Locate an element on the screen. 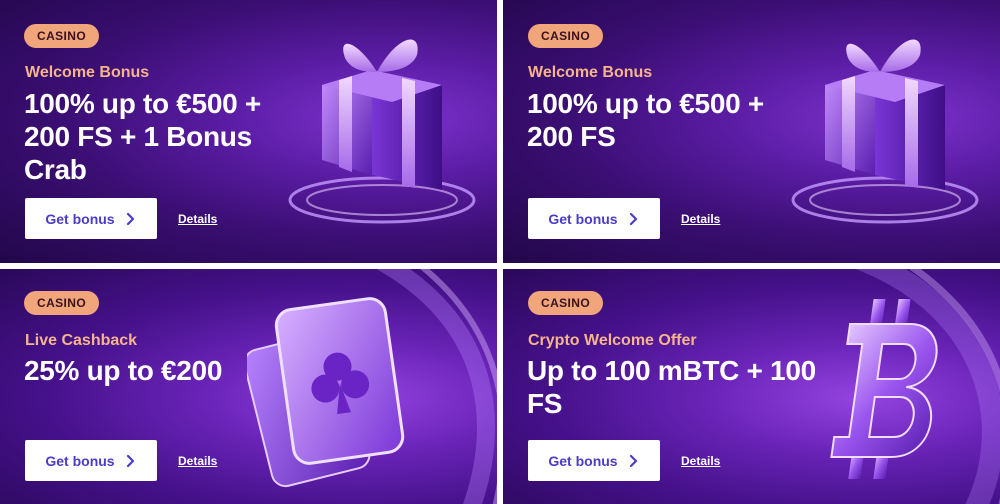  promo-headline: Up to 100 mBTC + 100 FS is located at coordinates (671, 387).